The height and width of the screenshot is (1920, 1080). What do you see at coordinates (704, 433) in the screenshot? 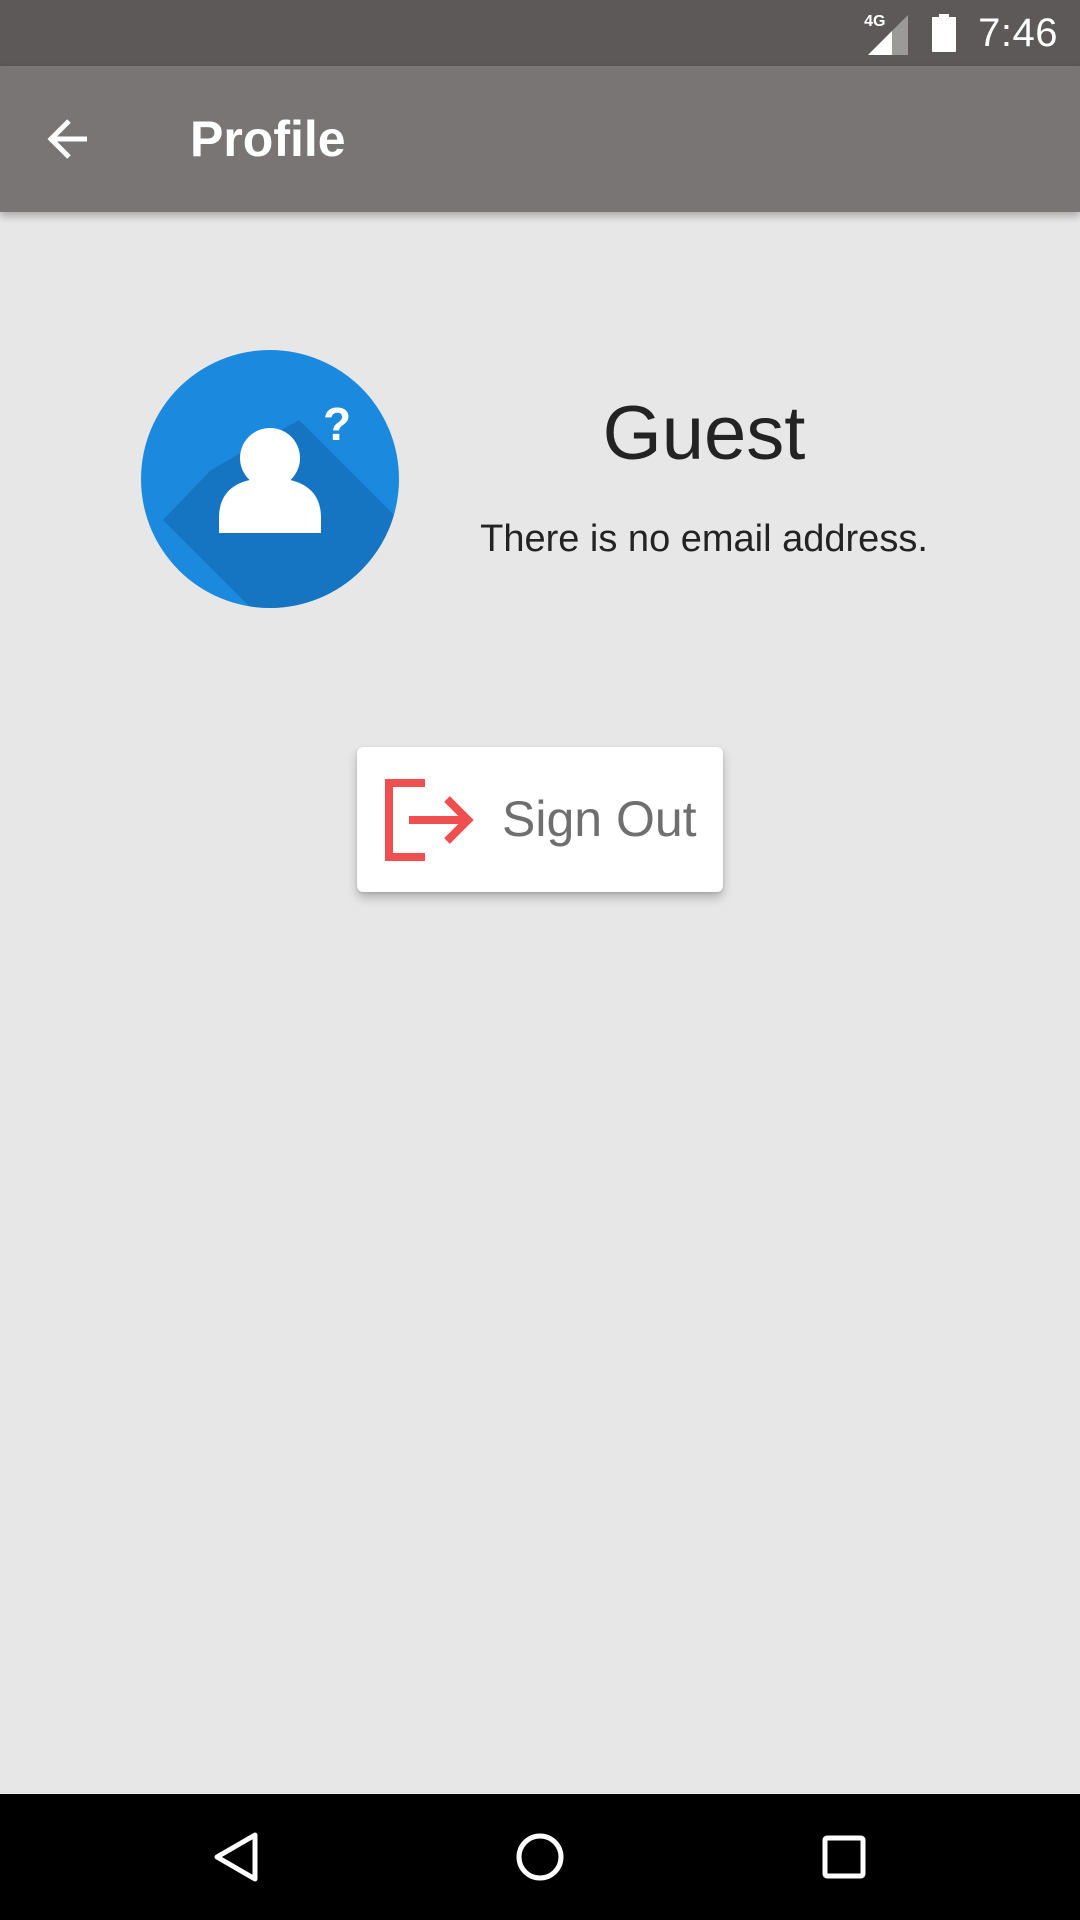
I see `profile-name: Guest` at bounding box center [704, 433].